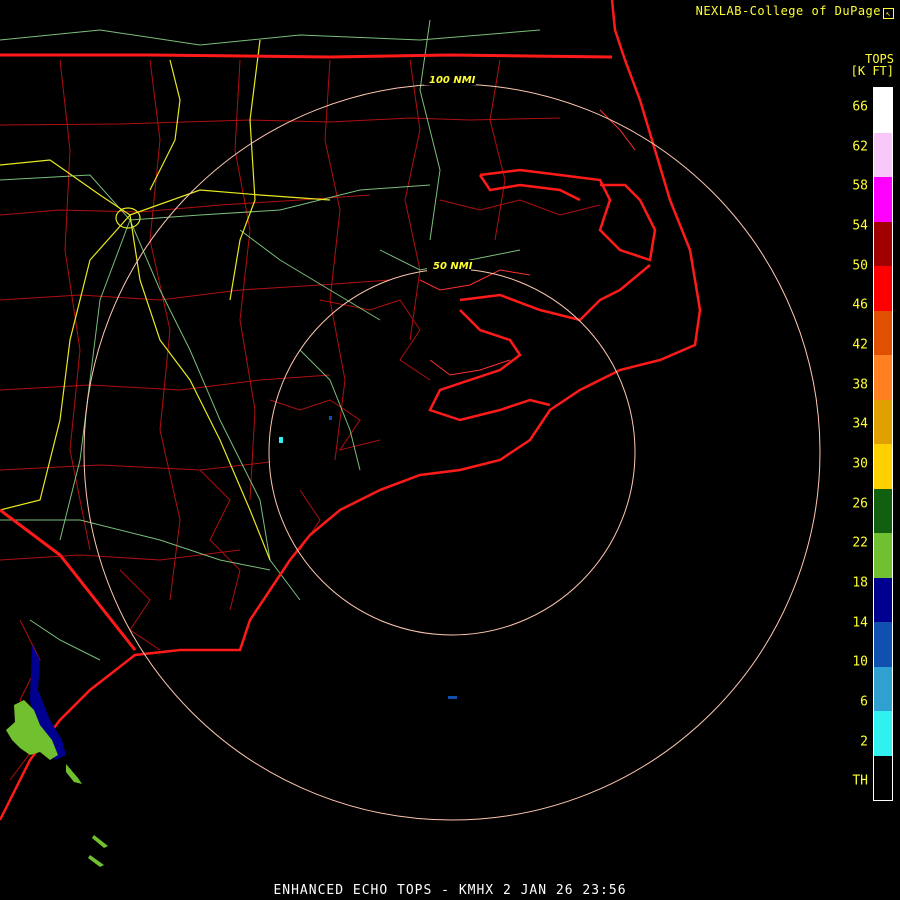  Describe the element at coordinates (860, 464) in the screenshot. I see `color-scale-label: 30` at that location.